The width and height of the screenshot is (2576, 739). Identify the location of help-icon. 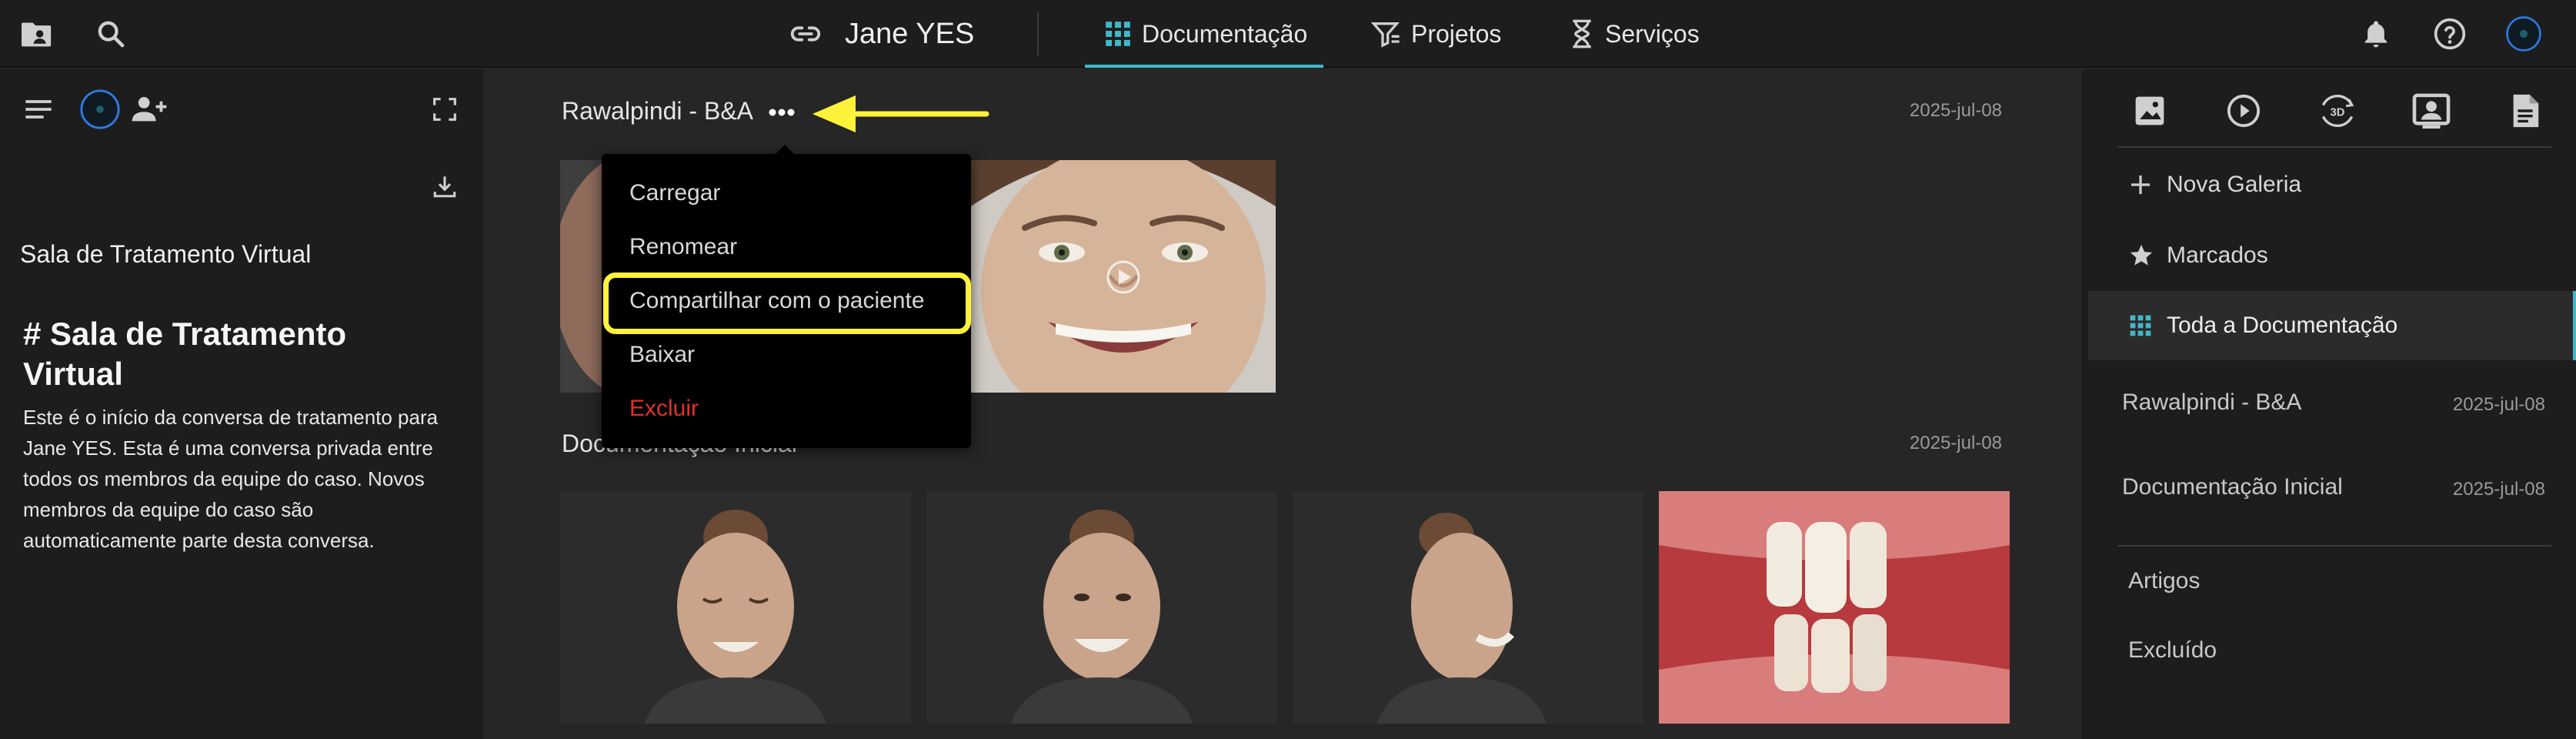
(2449, 33).